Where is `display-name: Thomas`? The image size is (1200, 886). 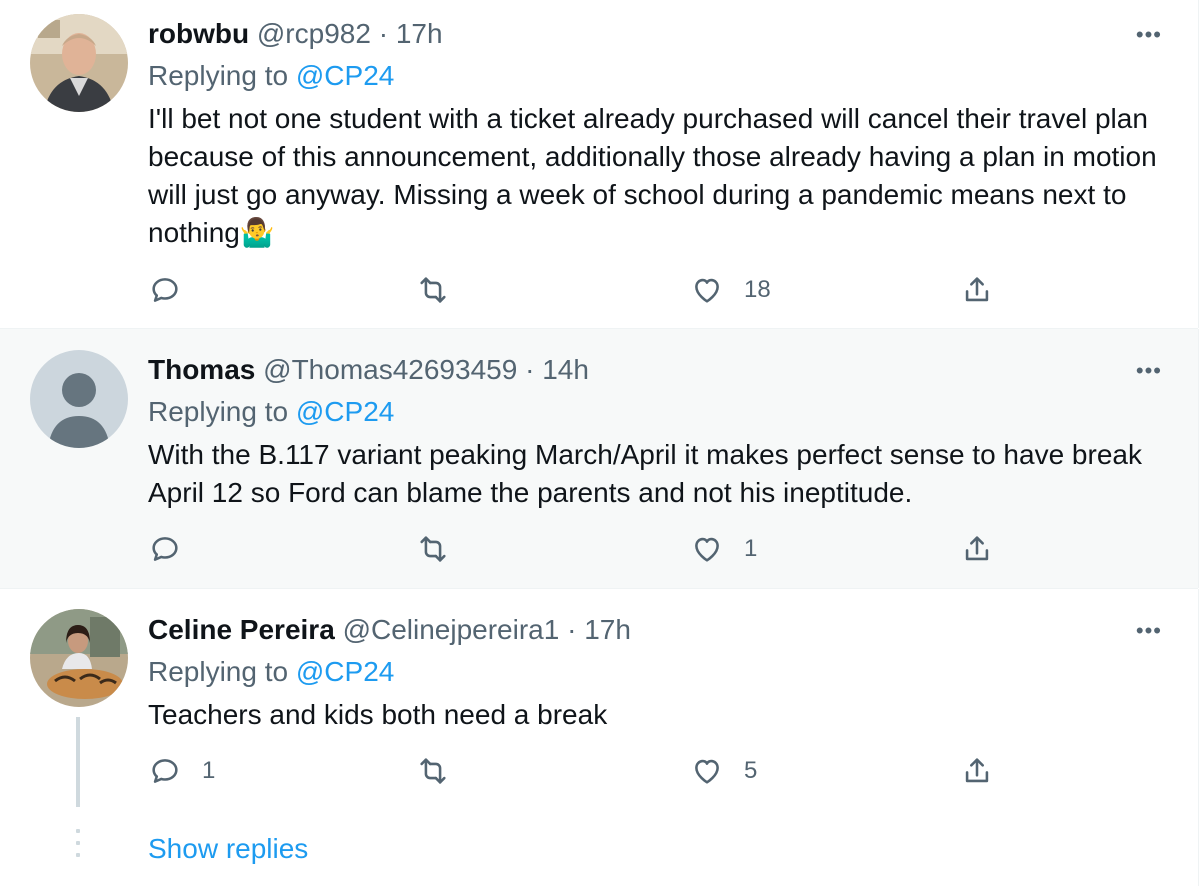
display-name: Thomas is located at coordinates (201, 369).